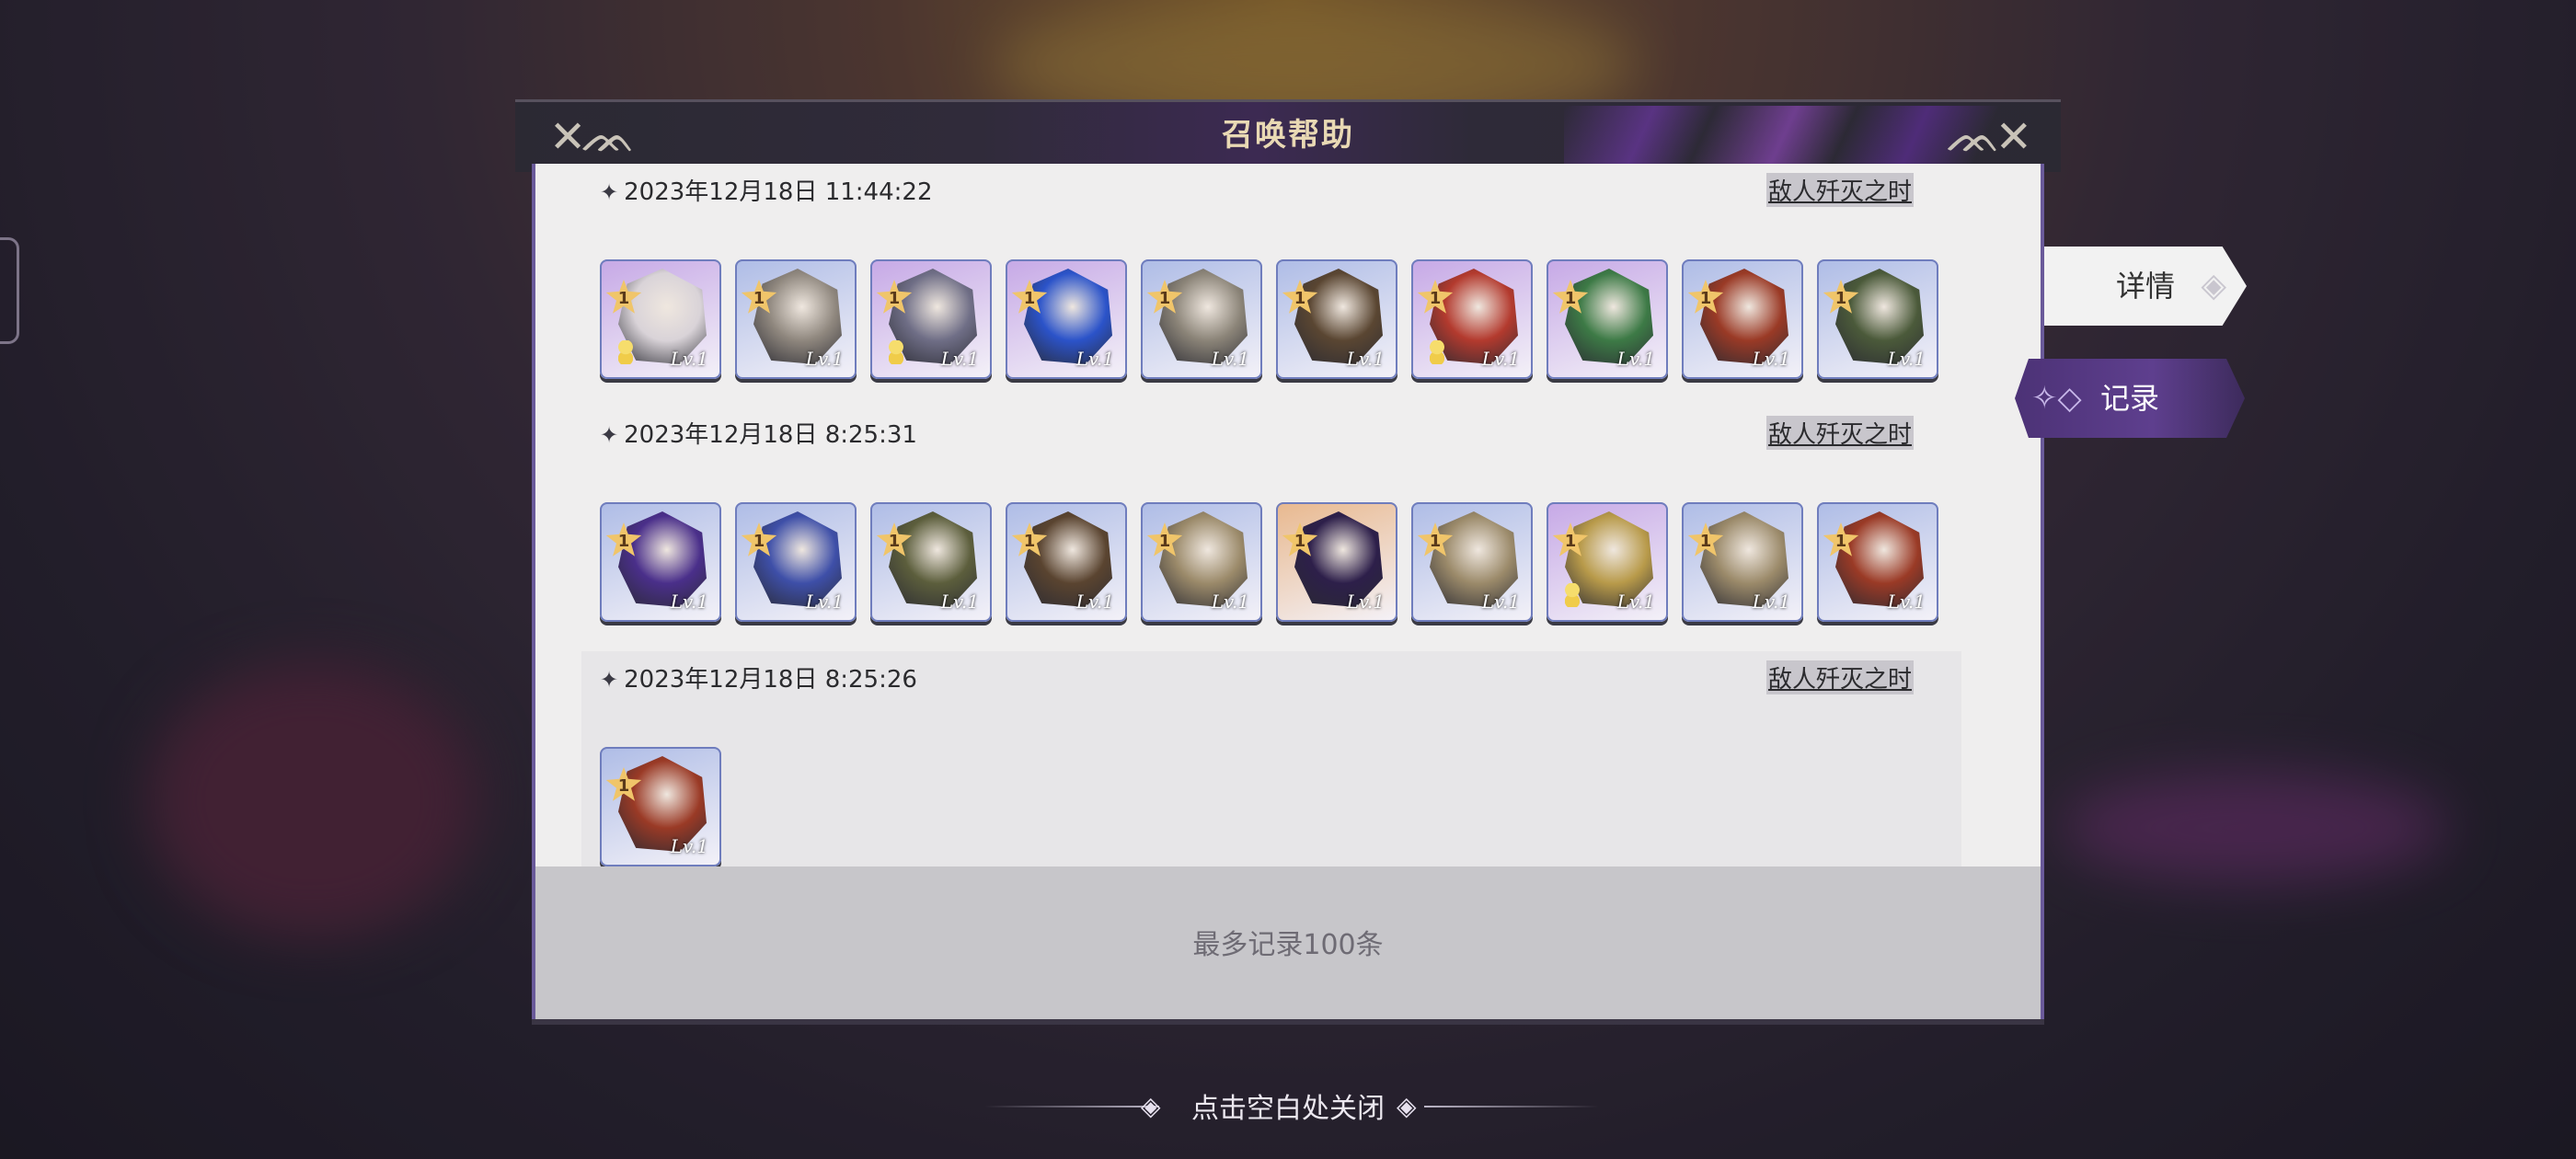 Image resolution: width=2576 pixels, height=1159 pixels. Describe the element at coordinates (1511, 1106) in the screenshot. I see `divider-line` at that location.